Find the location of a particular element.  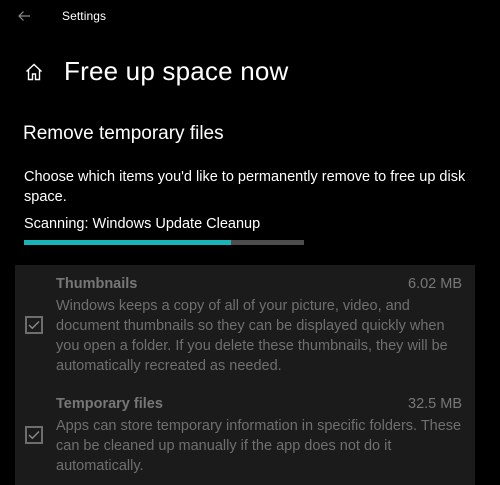

item-name: Temporary files is located at coordinates (109, 404).